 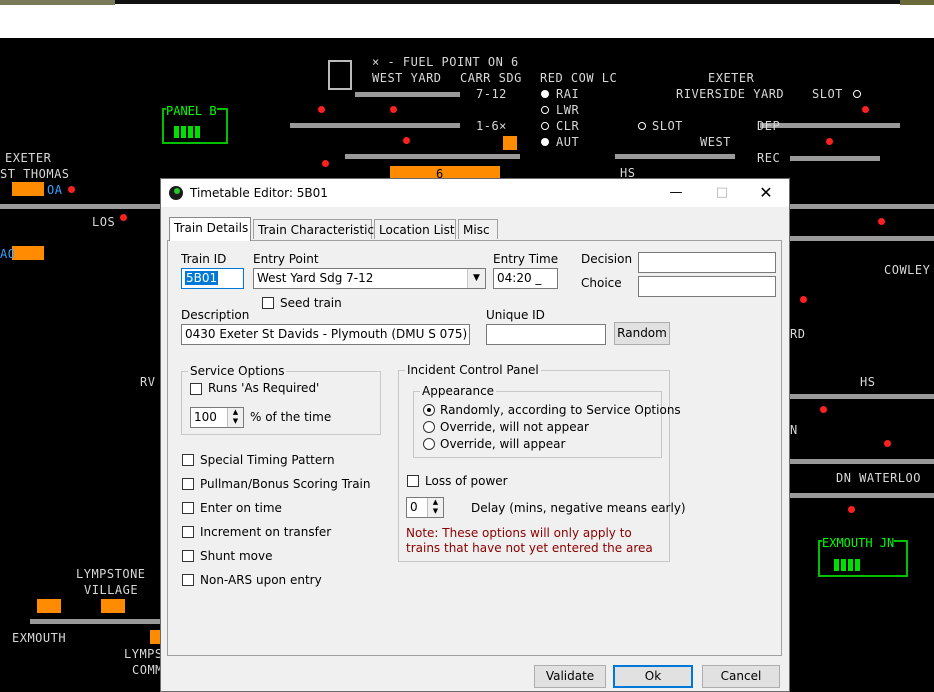 I want to click on train-id-label: Train ID, so click(x=204, y=259).